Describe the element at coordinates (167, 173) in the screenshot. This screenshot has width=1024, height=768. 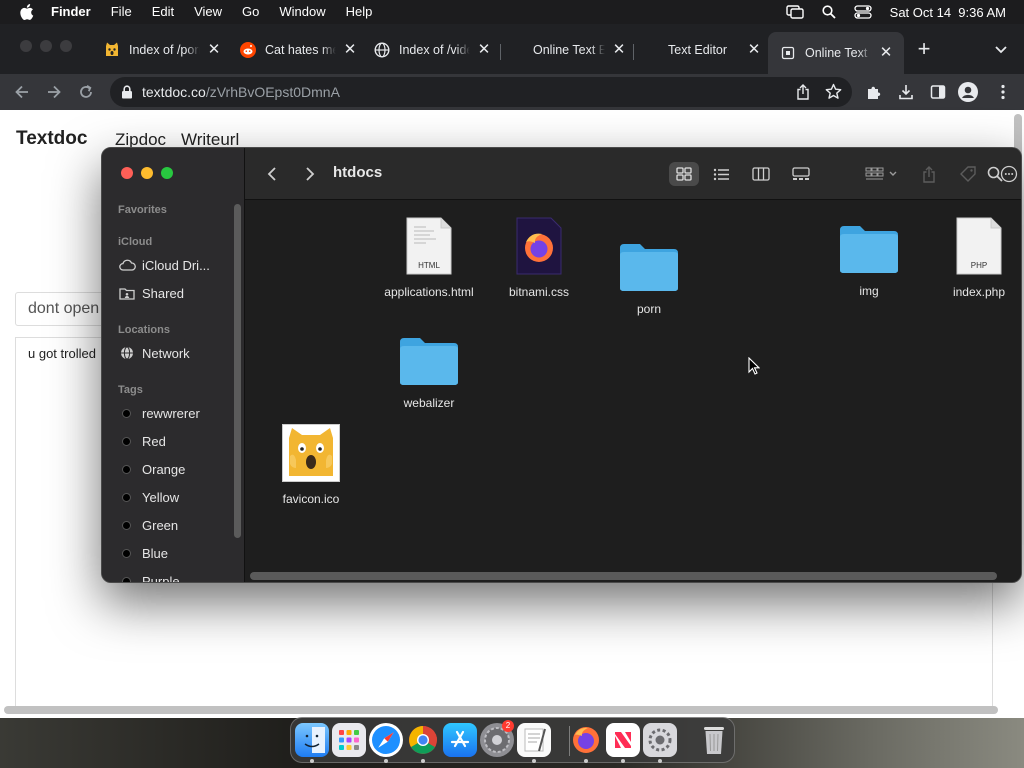
I see `finder-zoom-button` at that location.